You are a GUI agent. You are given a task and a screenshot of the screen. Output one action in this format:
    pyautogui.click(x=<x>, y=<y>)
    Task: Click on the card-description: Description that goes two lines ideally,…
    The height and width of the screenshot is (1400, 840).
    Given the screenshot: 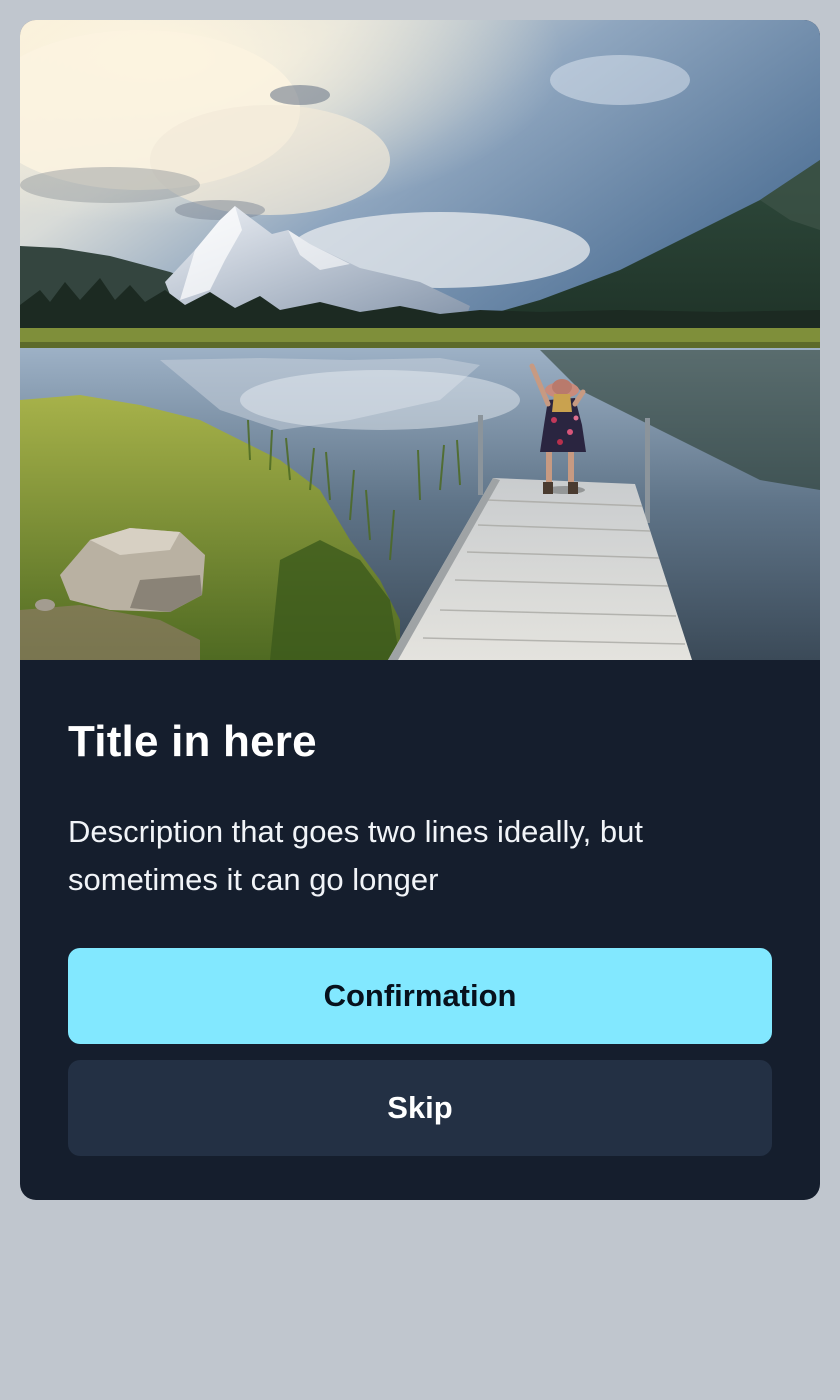 What is the action you would take?
    pyautogui.click(x=355, y=855)
    